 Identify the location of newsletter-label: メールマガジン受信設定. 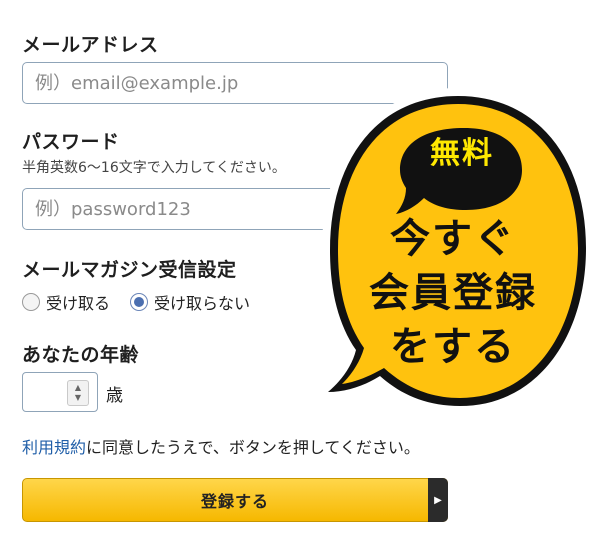
(129, 270).